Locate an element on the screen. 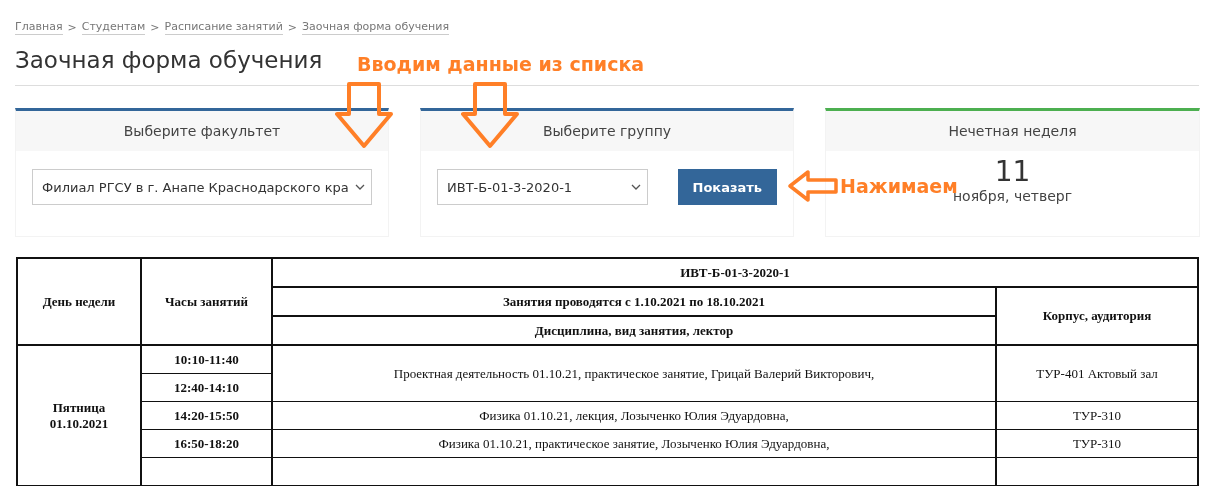 Image resolution: width=1227 pixels, height=493 pixels. group-header: ИВТ-Б-01-3-2020-1 is located at coordinates (735, 272).